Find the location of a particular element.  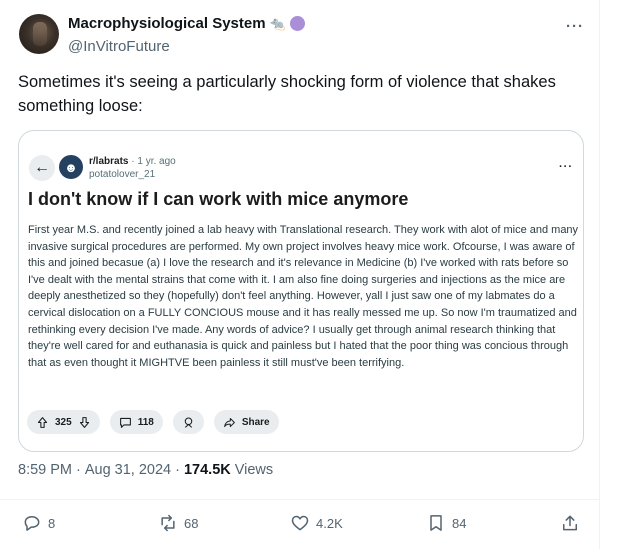

heart-icon is located at coordinates (300, 523).